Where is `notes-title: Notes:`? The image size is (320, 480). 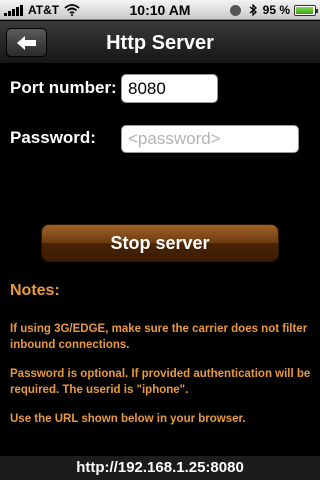
notes-title: Notes: is located at coordinates (35, 290).